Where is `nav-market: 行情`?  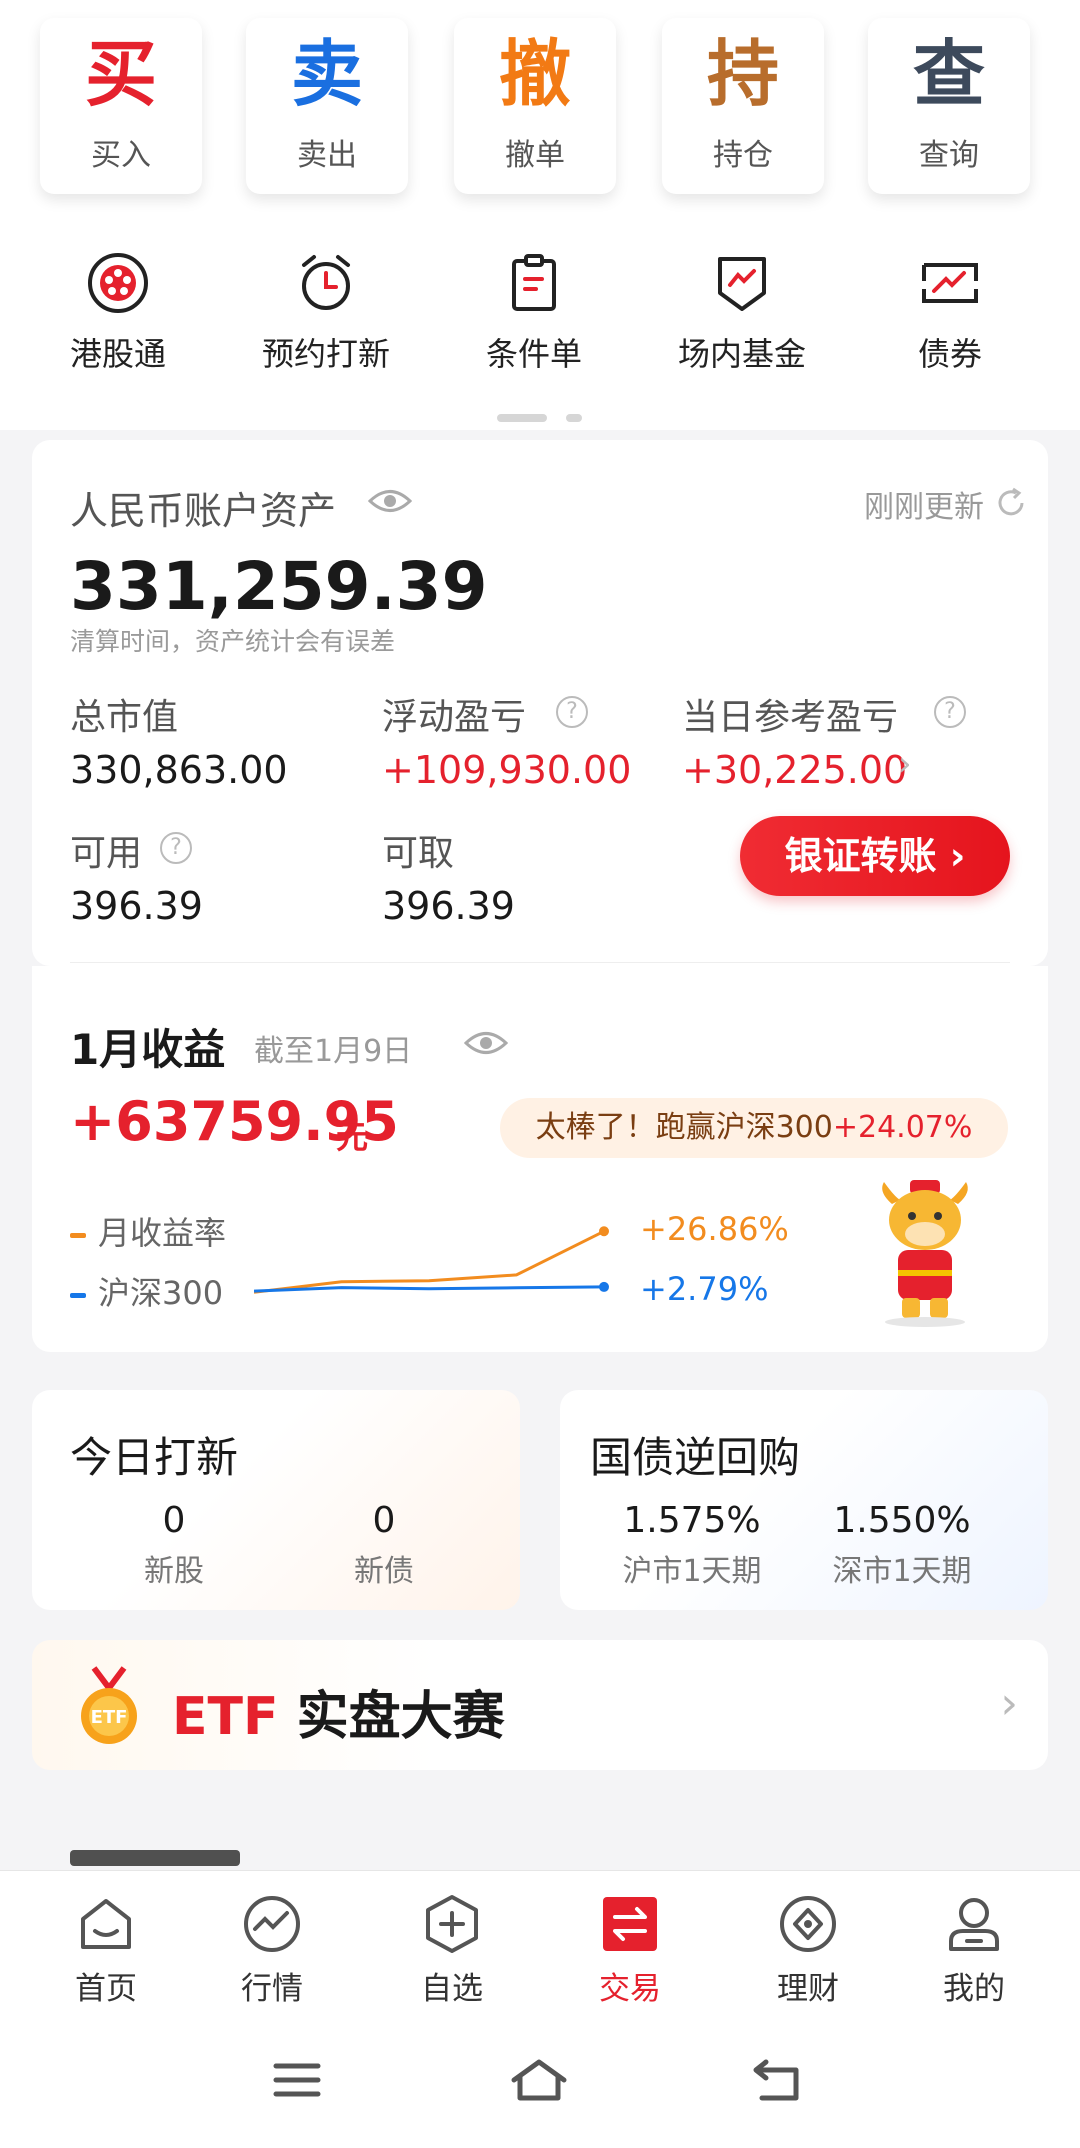
nav-market: 行情 is located at coordinates (272, 1950).